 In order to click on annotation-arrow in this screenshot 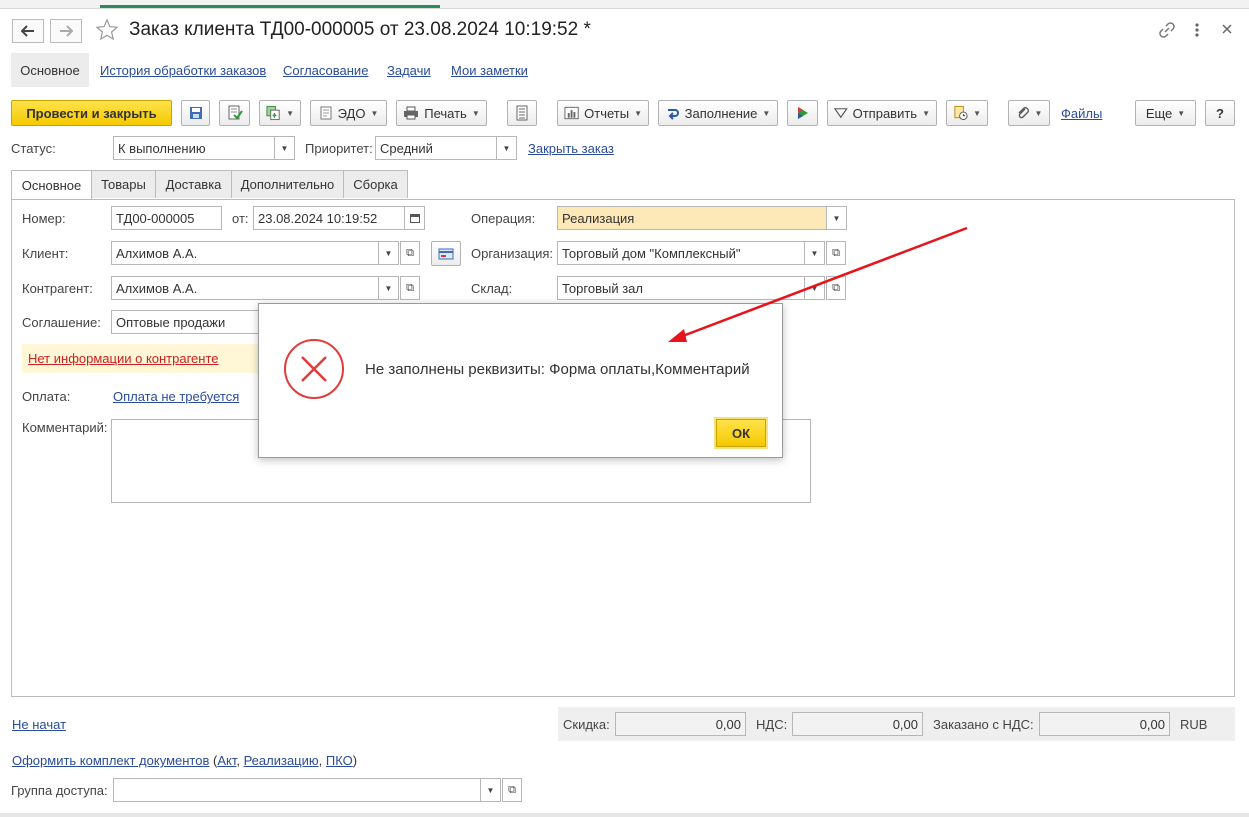, I will do `click(818, 284)`.